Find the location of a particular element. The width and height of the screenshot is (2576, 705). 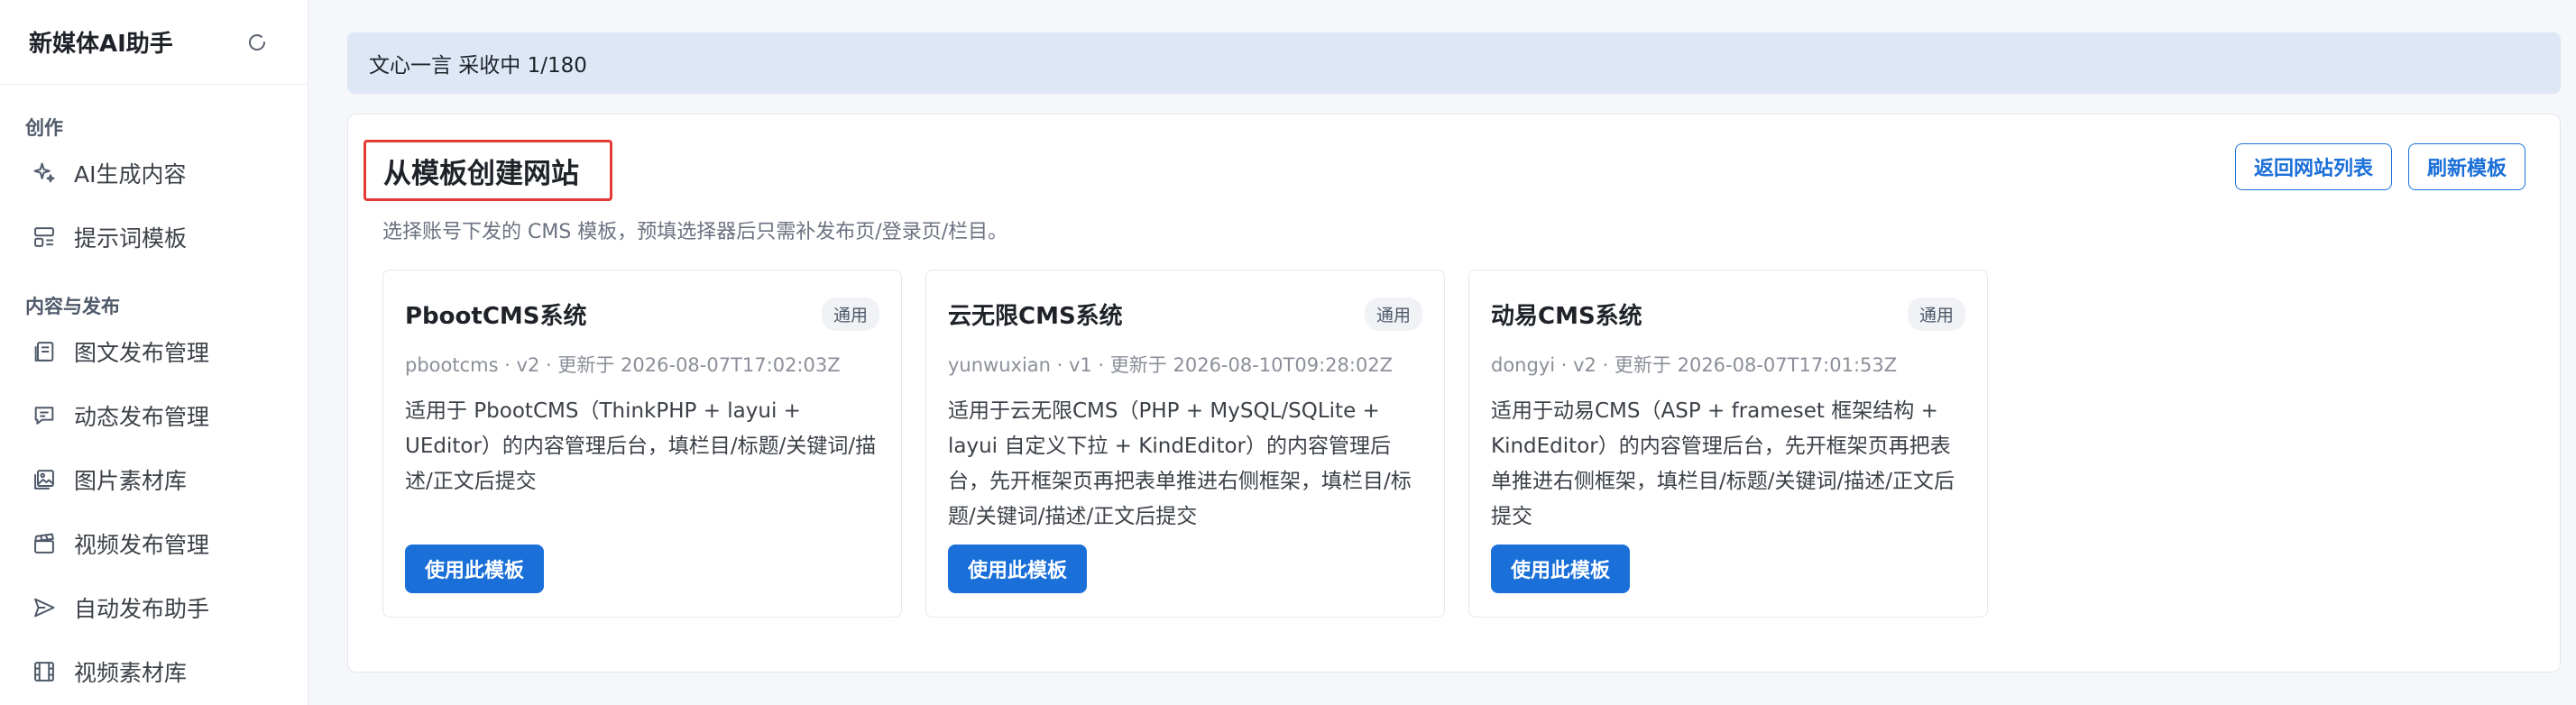

sidebar-item-label: 动态发布管理 is located at coordinates (142, 416).